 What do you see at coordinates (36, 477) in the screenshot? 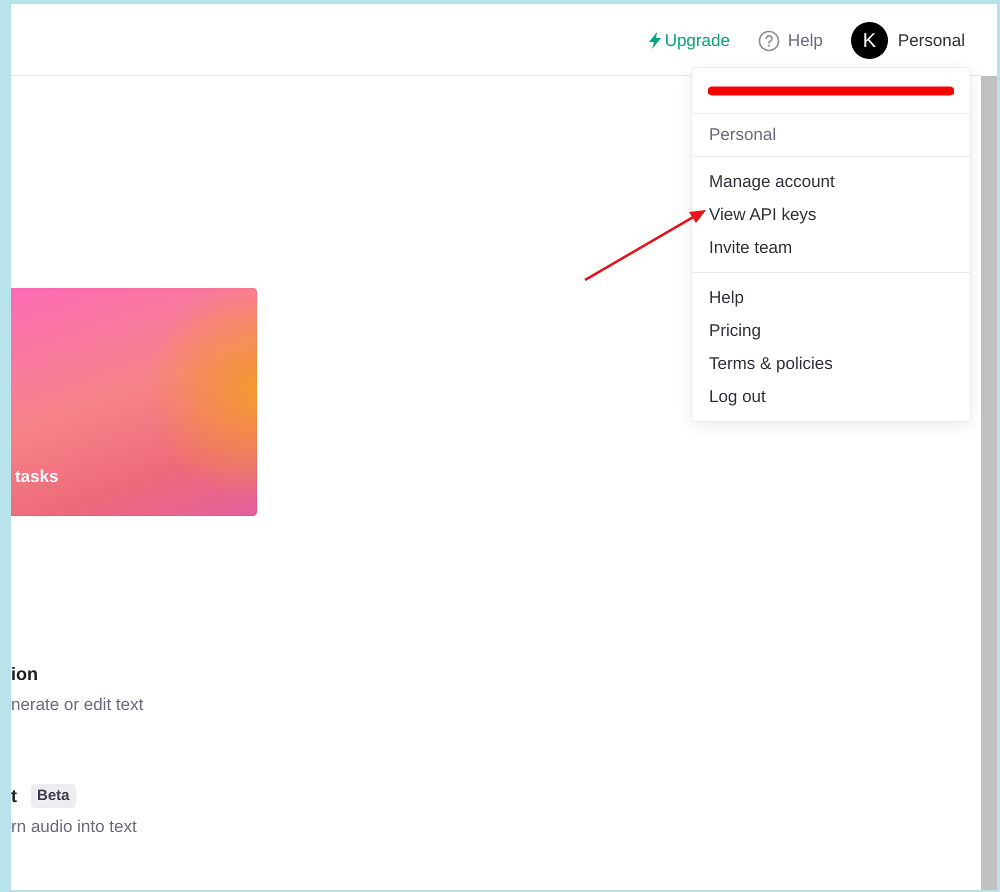
I see `card-title: tasks` at bounding box center [36, 477].